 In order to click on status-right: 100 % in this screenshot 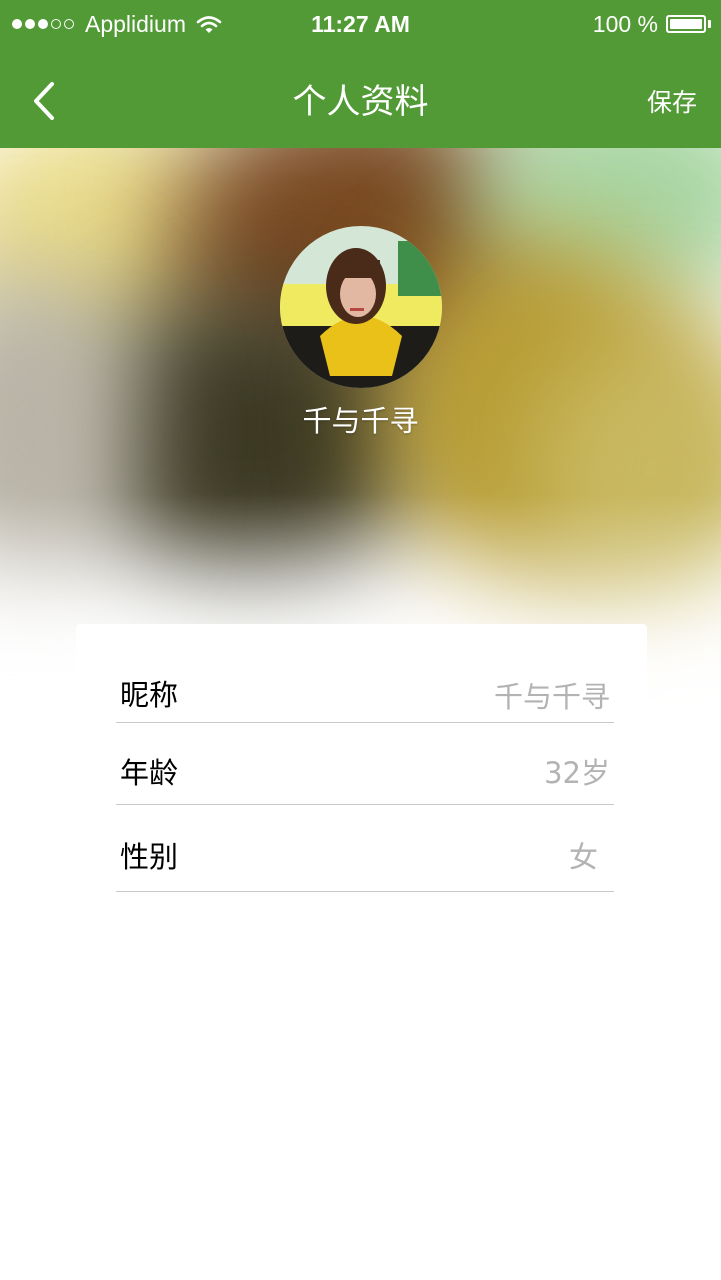, I will do `click(652, 24)`.